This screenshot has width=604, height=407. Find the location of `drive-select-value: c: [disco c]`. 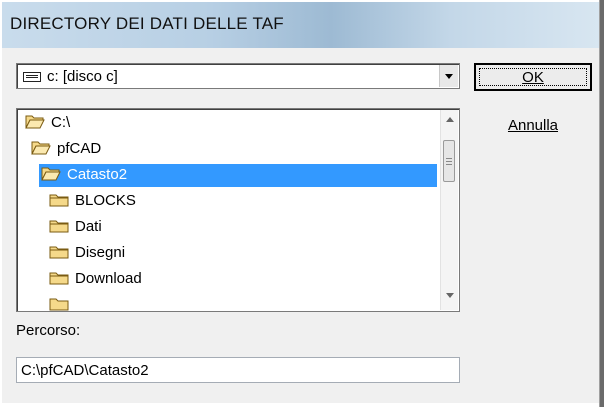

drive-select-value: c: [disco c] is located at coordinates (82, 76).